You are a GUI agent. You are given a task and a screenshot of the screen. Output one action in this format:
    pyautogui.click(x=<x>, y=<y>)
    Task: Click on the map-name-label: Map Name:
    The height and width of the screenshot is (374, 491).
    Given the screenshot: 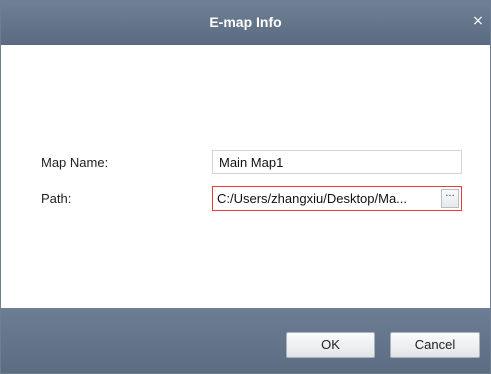 What is the action you would take?
    pyautogui.click(x=75, y=162)
    